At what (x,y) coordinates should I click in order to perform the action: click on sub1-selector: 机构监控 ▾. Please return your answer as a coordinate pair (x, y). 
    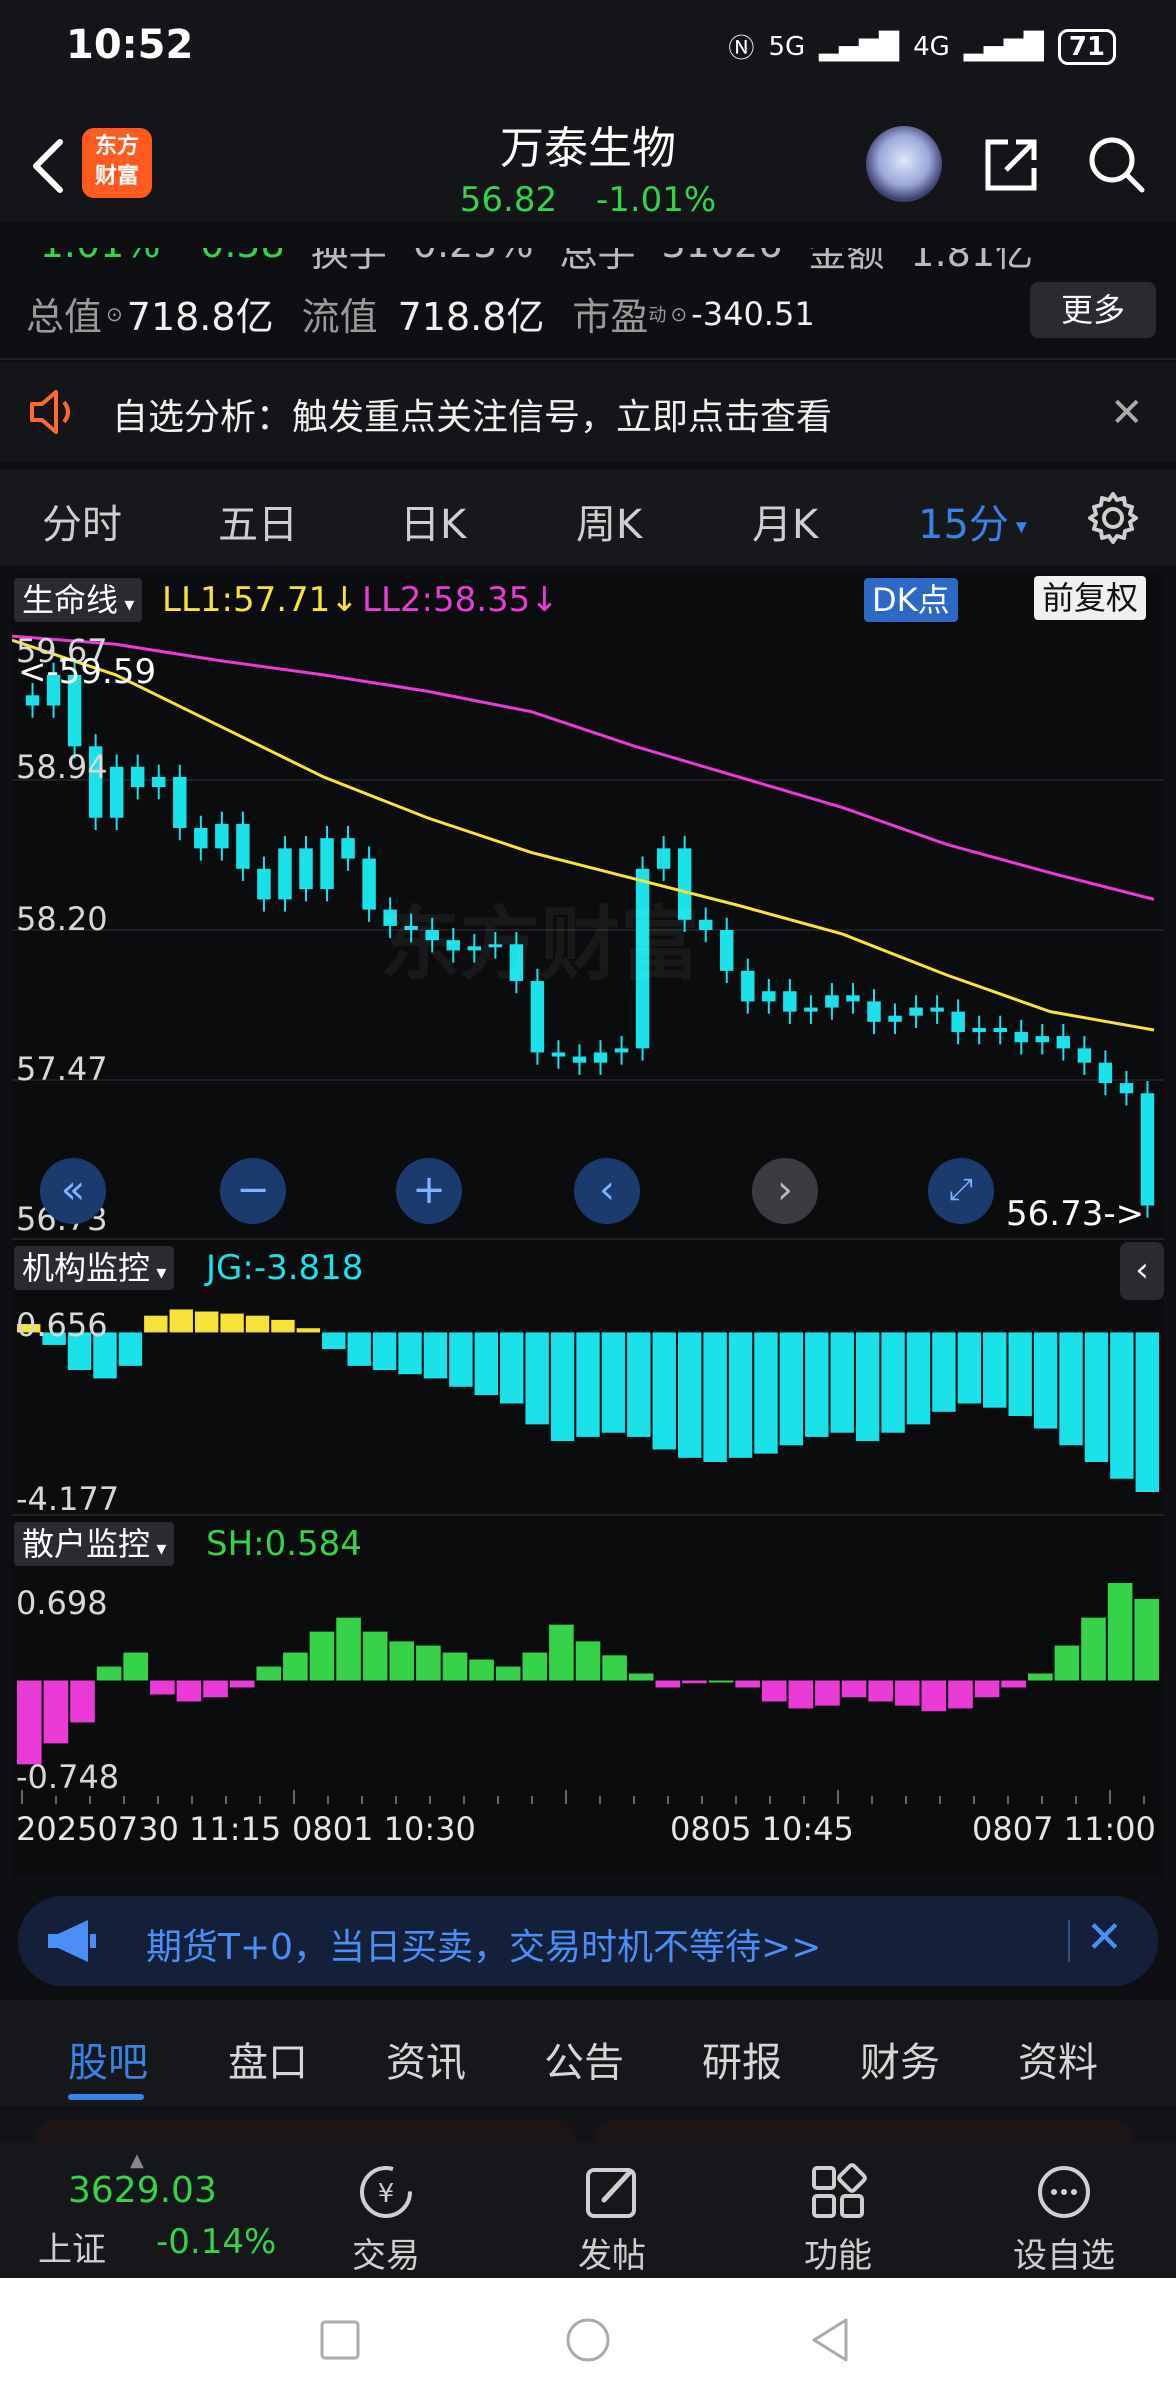
    Looking at the image, I should click on (94, 1268).